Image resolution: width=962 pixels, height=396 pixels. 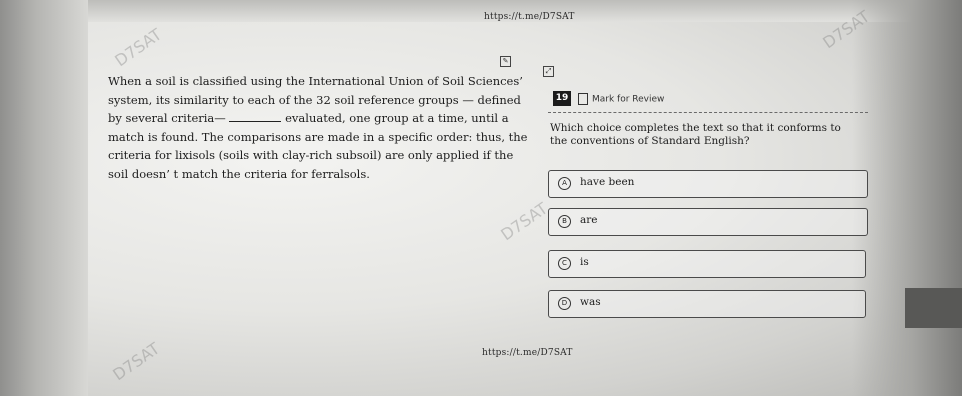 I want to click on watermark-url-bottom: https://t.me/D7SAT, so click(x=527, y=353).